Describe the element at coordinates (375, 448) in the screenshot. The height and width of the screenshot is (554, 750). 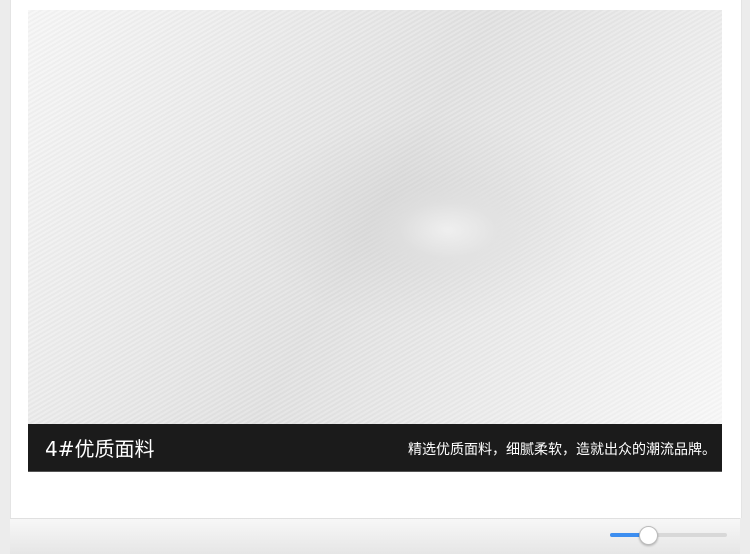
I see `caption-bar: 4#优质面料 精选优质面料，细腻柔软，造就出众的潮流品牌。` at that location.